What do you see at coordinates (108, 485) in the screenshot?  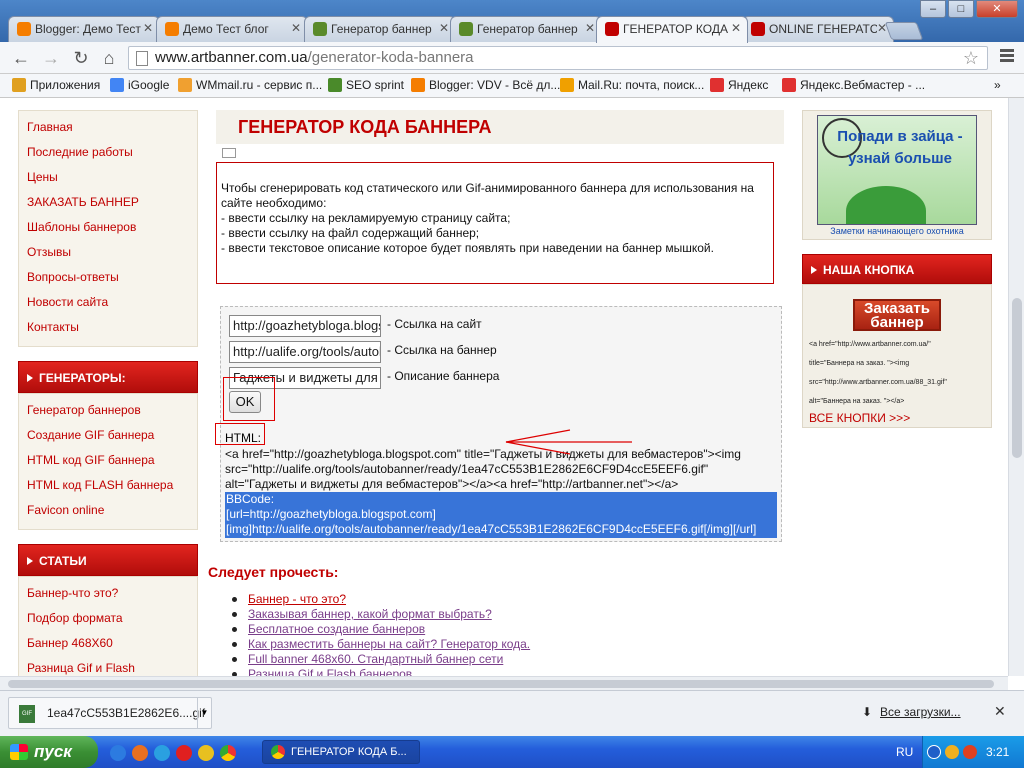 I see `generator-link: HTML код FLASH баннера` at bounding box center [108, 485].